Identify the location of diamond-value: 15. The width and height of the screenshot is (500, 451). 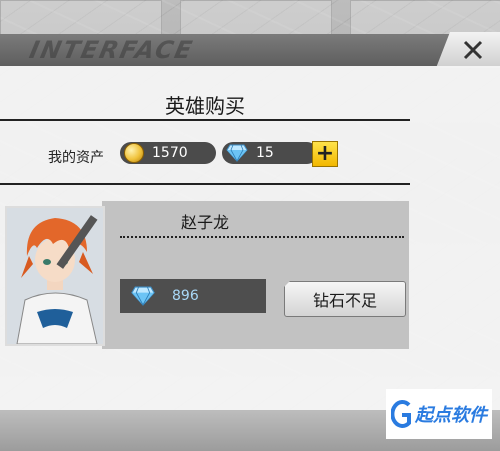
(265, 153).